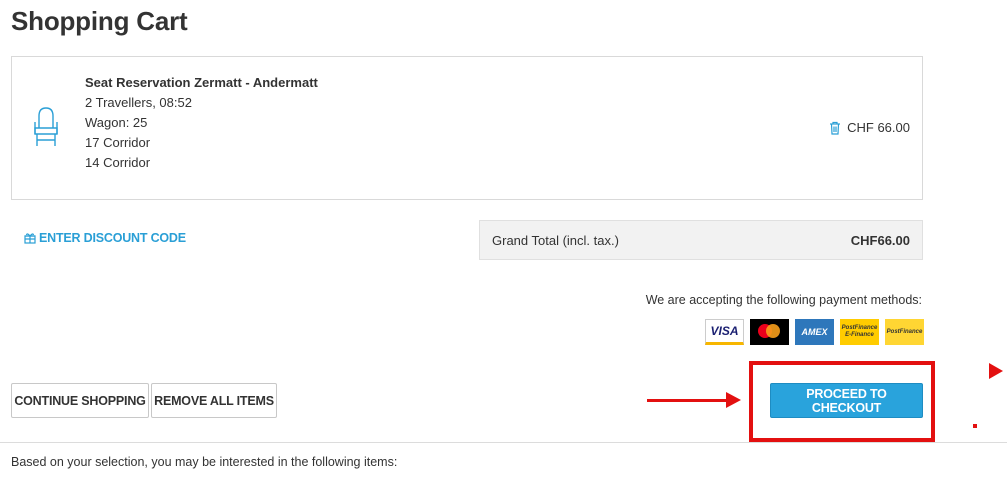  What do you see at coordinates (859, 332) in the screenshot?
I see `postfinance-efinance-icon: PostFinance E-Finance` at bounding box center [859, 332].